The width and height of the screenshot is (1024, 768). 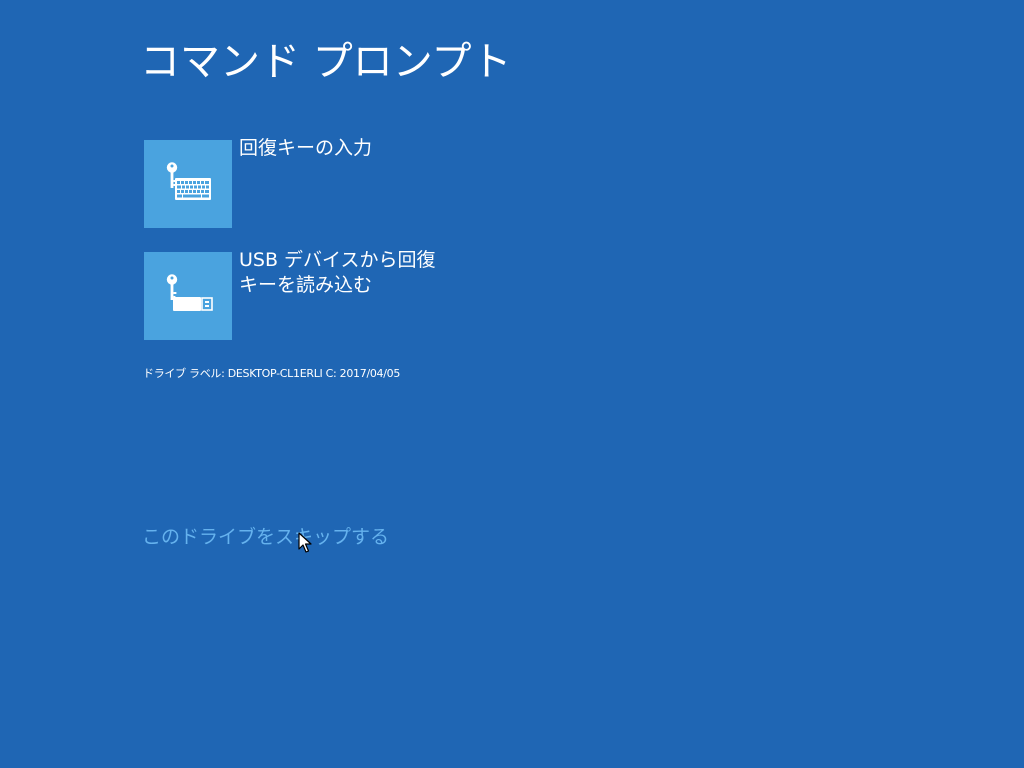 I want to click on enter-recovery-key-tile, so click(x=188, y=184).